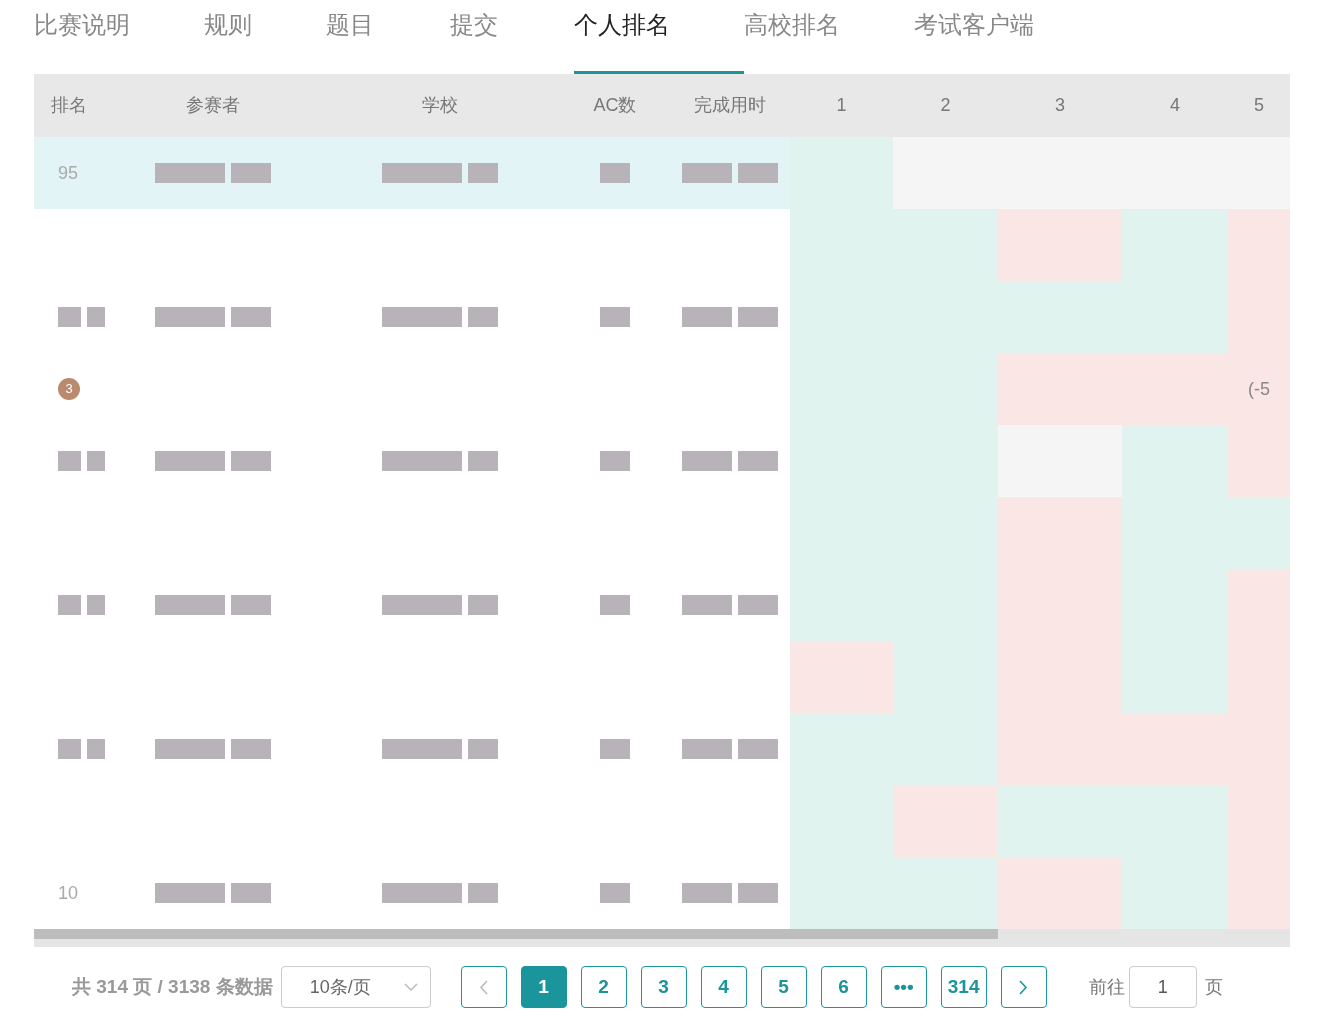 This screenshot has height=1036, width=1328. What do you see at coordinates (355, 987) in the screenshot?
I see `page-size-select: 10条/页` at bounding box center [355, 987].